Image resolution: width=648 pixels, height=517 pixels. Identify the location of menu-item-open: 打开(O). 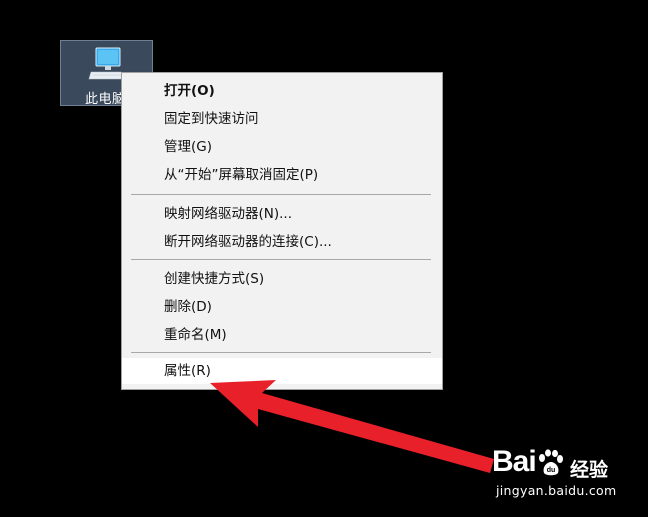
(282, 91).